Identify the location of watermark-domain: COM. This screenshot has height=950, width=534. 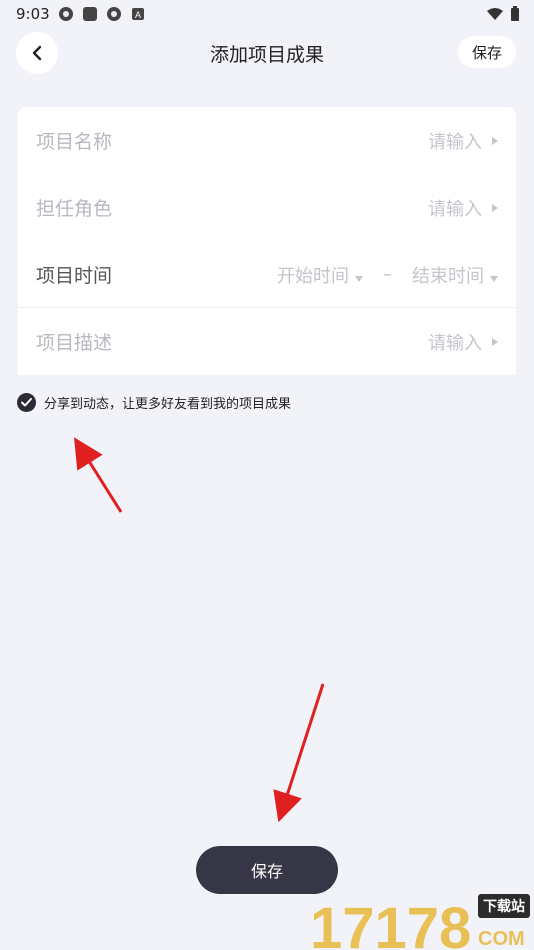
(501, 939).